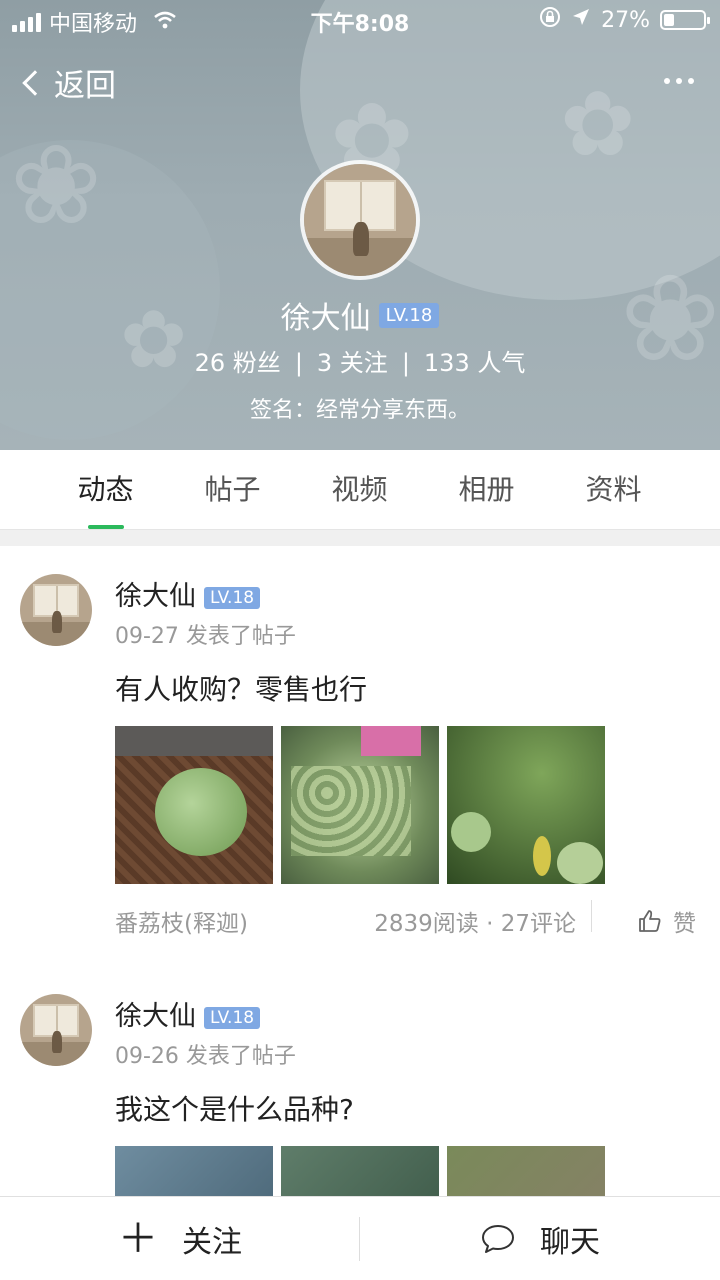 The width and height of the screenshot is (720, 1280). Describe the element at coordinates (35, 82) in the screenshot. I see `chevron-left-icon` at that location.